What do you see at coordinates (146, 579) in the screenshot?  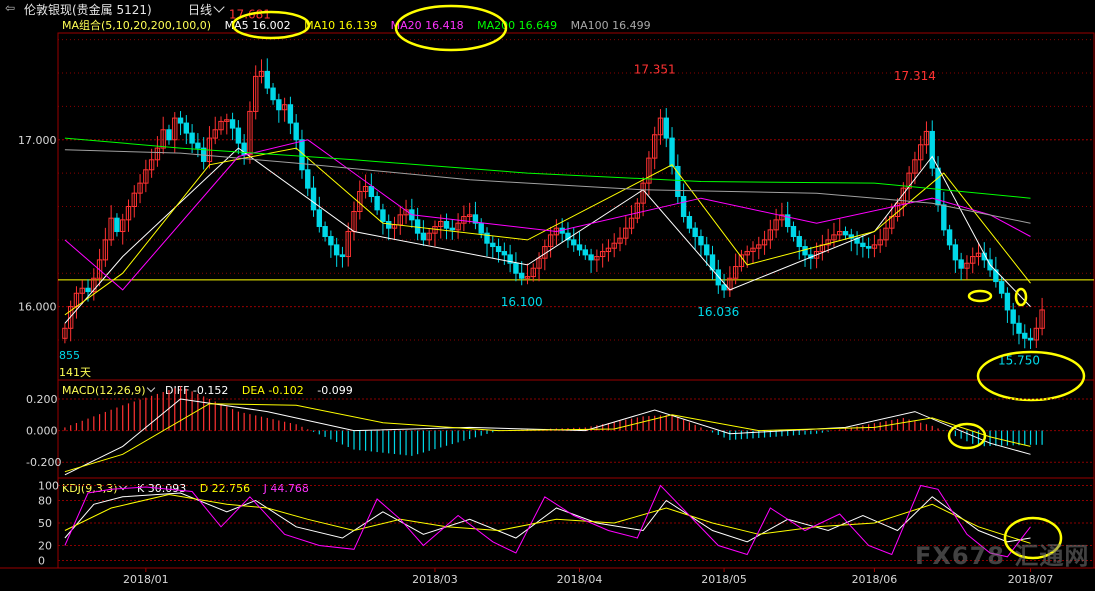 I see `date-tick-label: 2018/01` at bounding box center [146, 579].